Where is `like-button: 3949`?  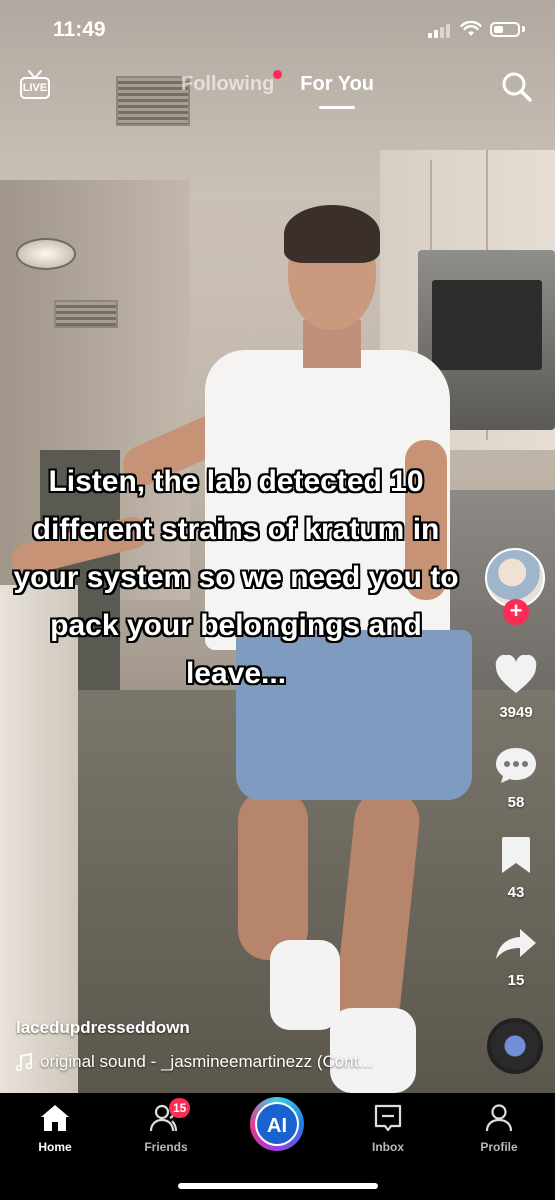 like-button: 3949 is located at coordinates (516, 687).